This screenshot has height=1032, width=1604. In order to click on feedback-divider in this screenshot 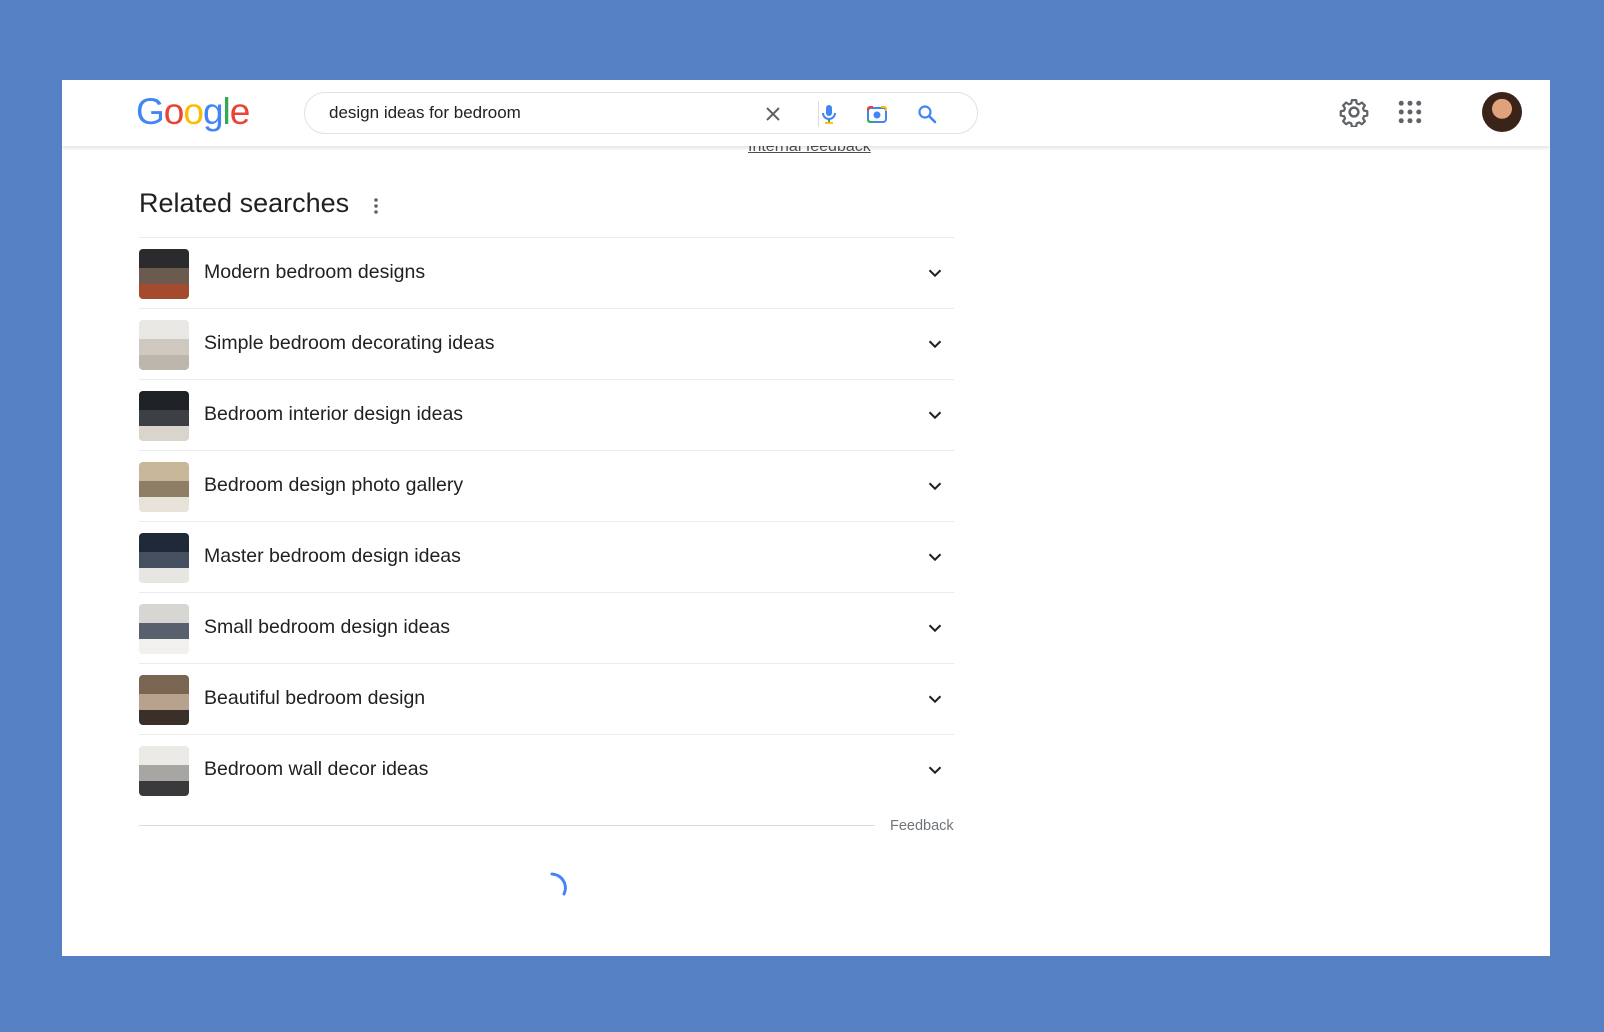, I will do `click(507, 825)`.